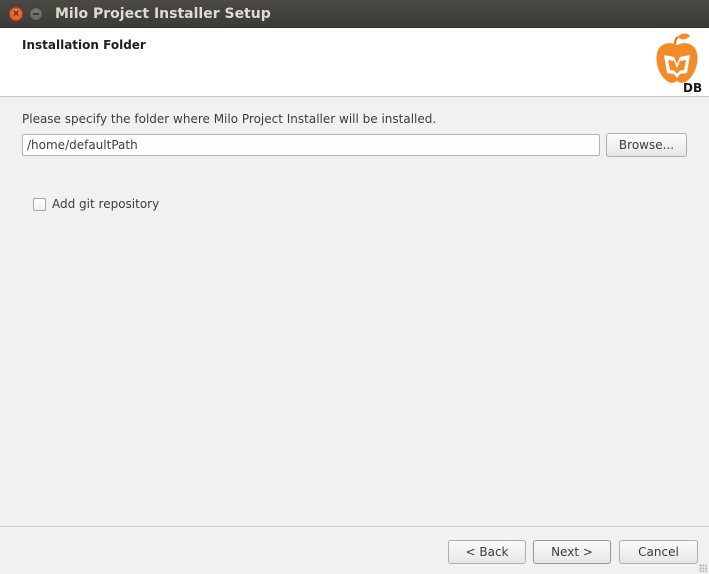 This screenshot has height=574, width=709. What do you see at coordinates (354, 526) in the screenshot?
I see `footer-divider` at bounding box center [354, 526].